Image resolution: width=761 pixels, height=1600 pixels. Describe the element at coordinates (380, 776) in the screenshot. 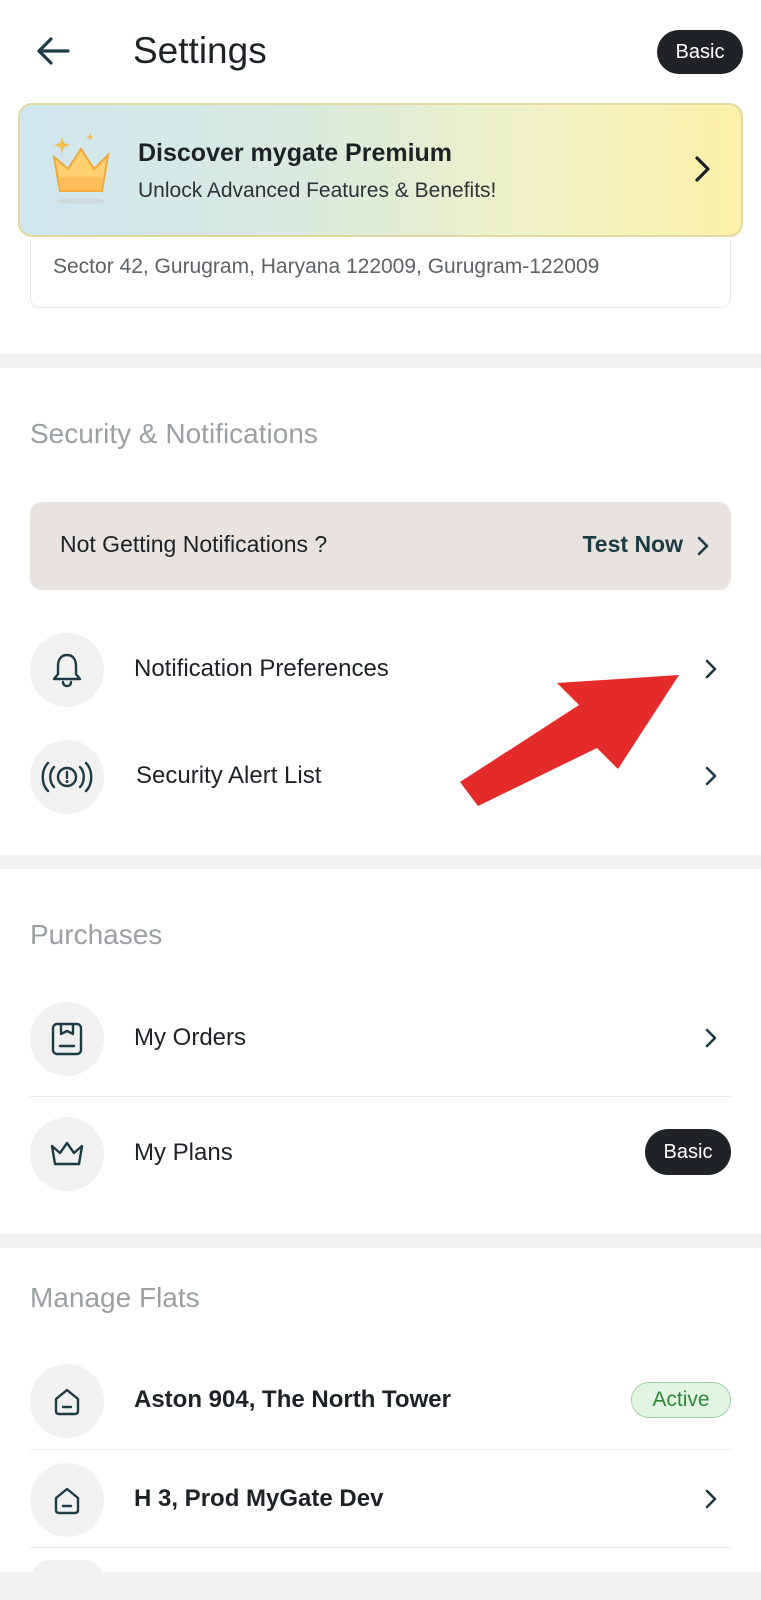

I see `settings-item-security-alert-list: Security Alert List` at that location.